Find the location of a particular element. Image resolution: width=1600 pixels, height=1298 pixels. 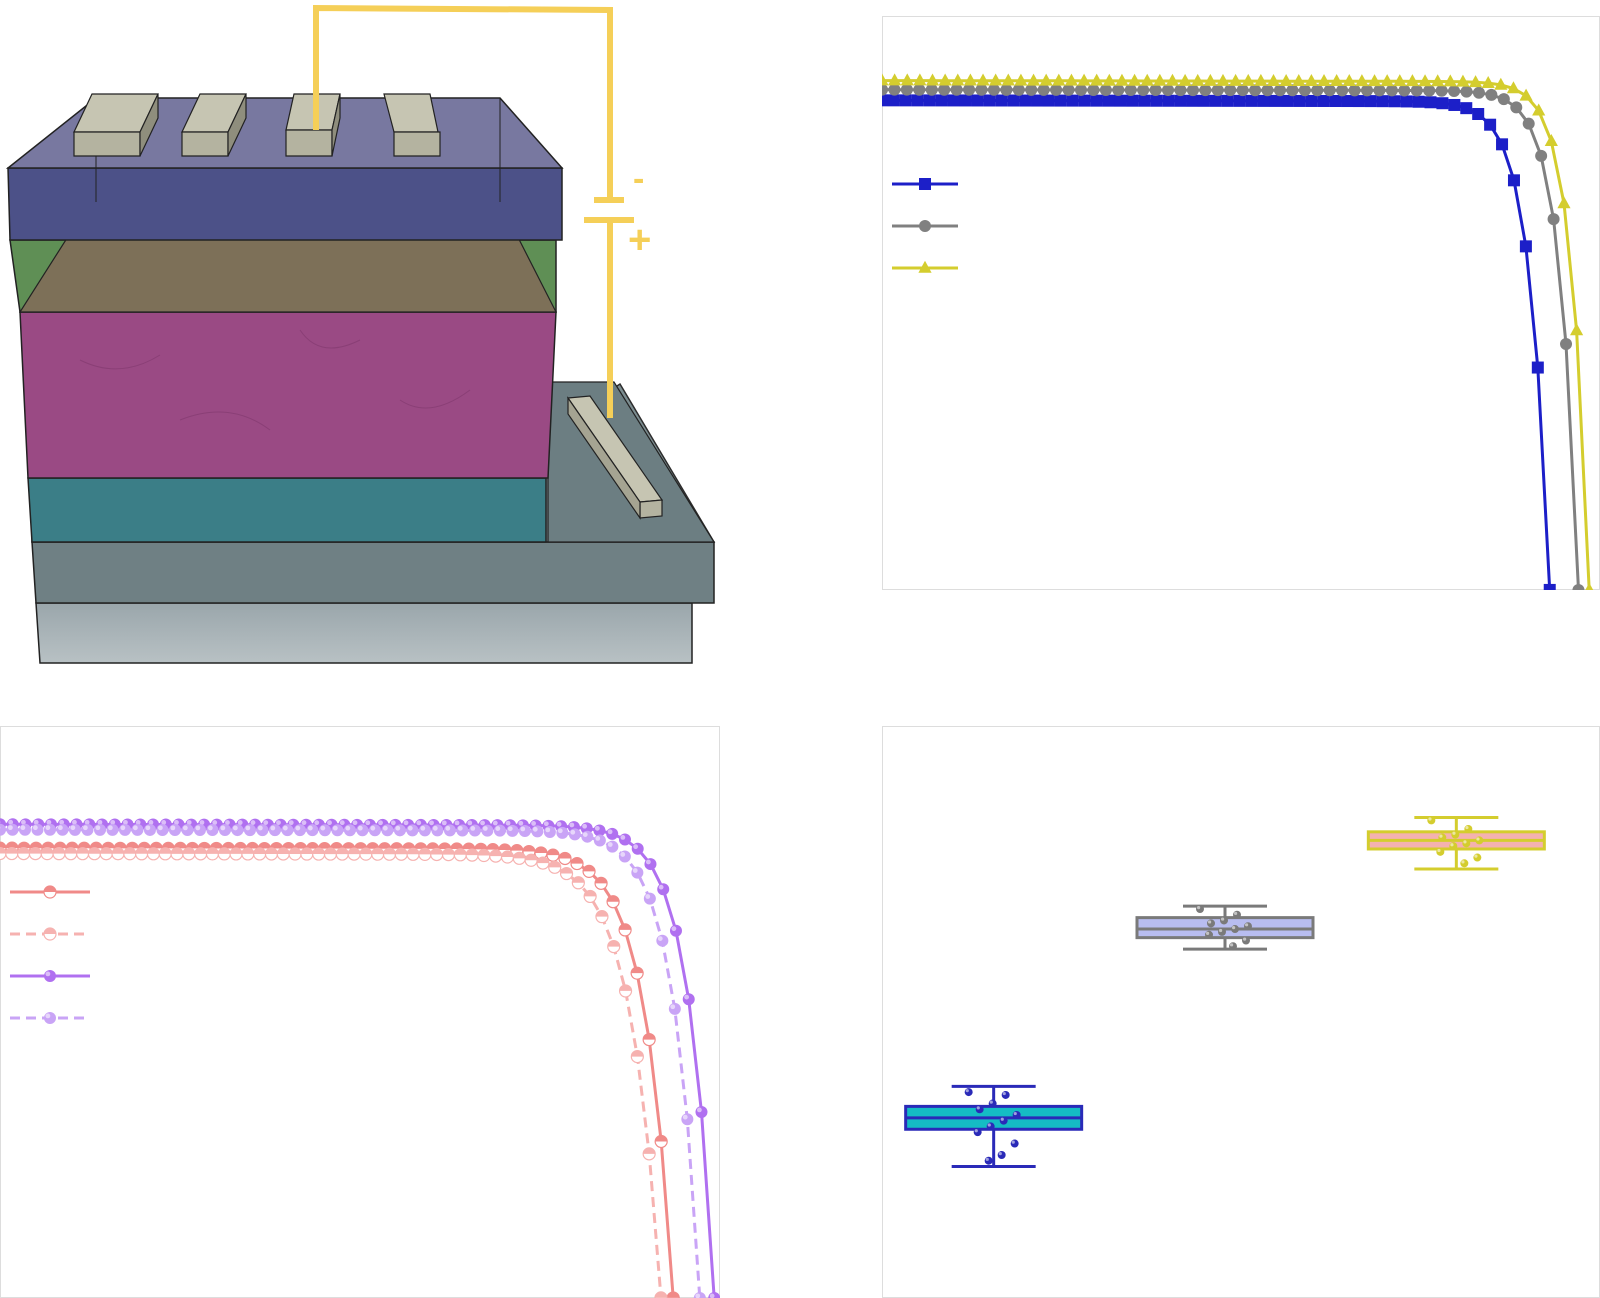

glass-substrate-layer is located at coordinates (364, 633).